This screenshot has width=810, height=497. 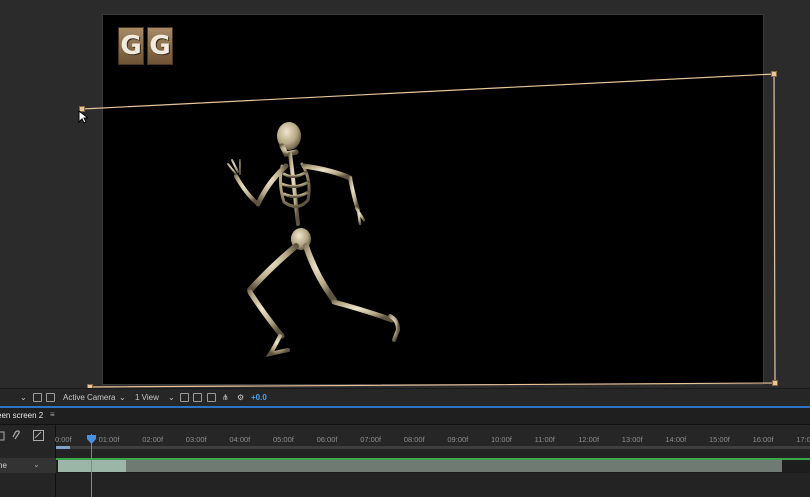 I want to click on ruler-tick-label: 11:00f, so click(x=544, y=439).